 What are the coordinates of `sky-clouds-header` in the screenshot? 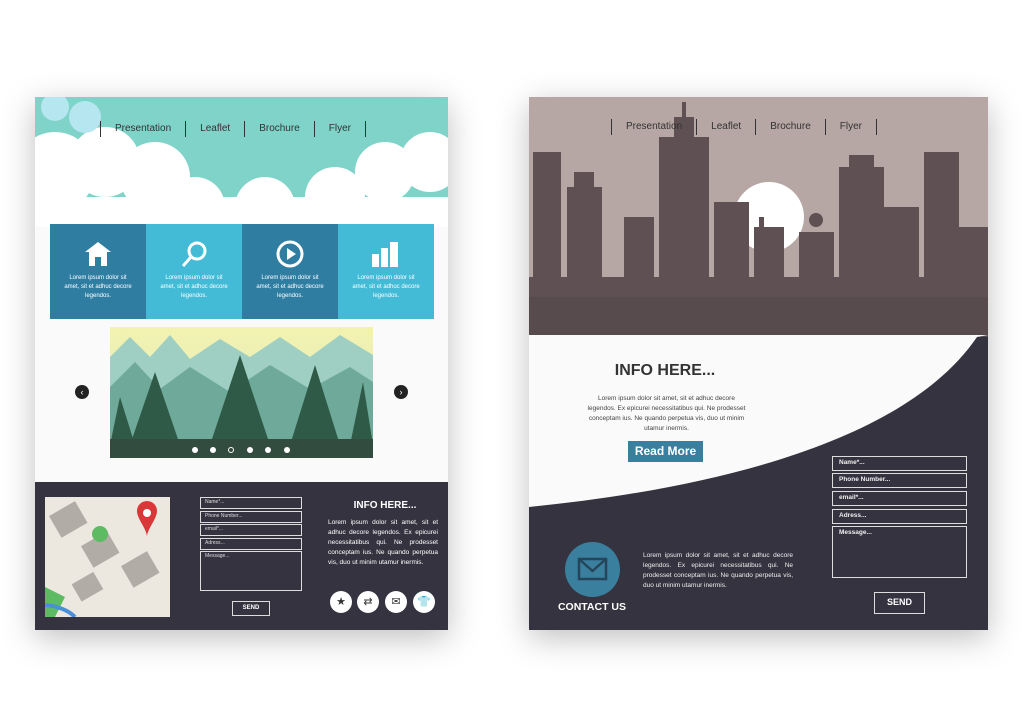 It's located at (241, 162).